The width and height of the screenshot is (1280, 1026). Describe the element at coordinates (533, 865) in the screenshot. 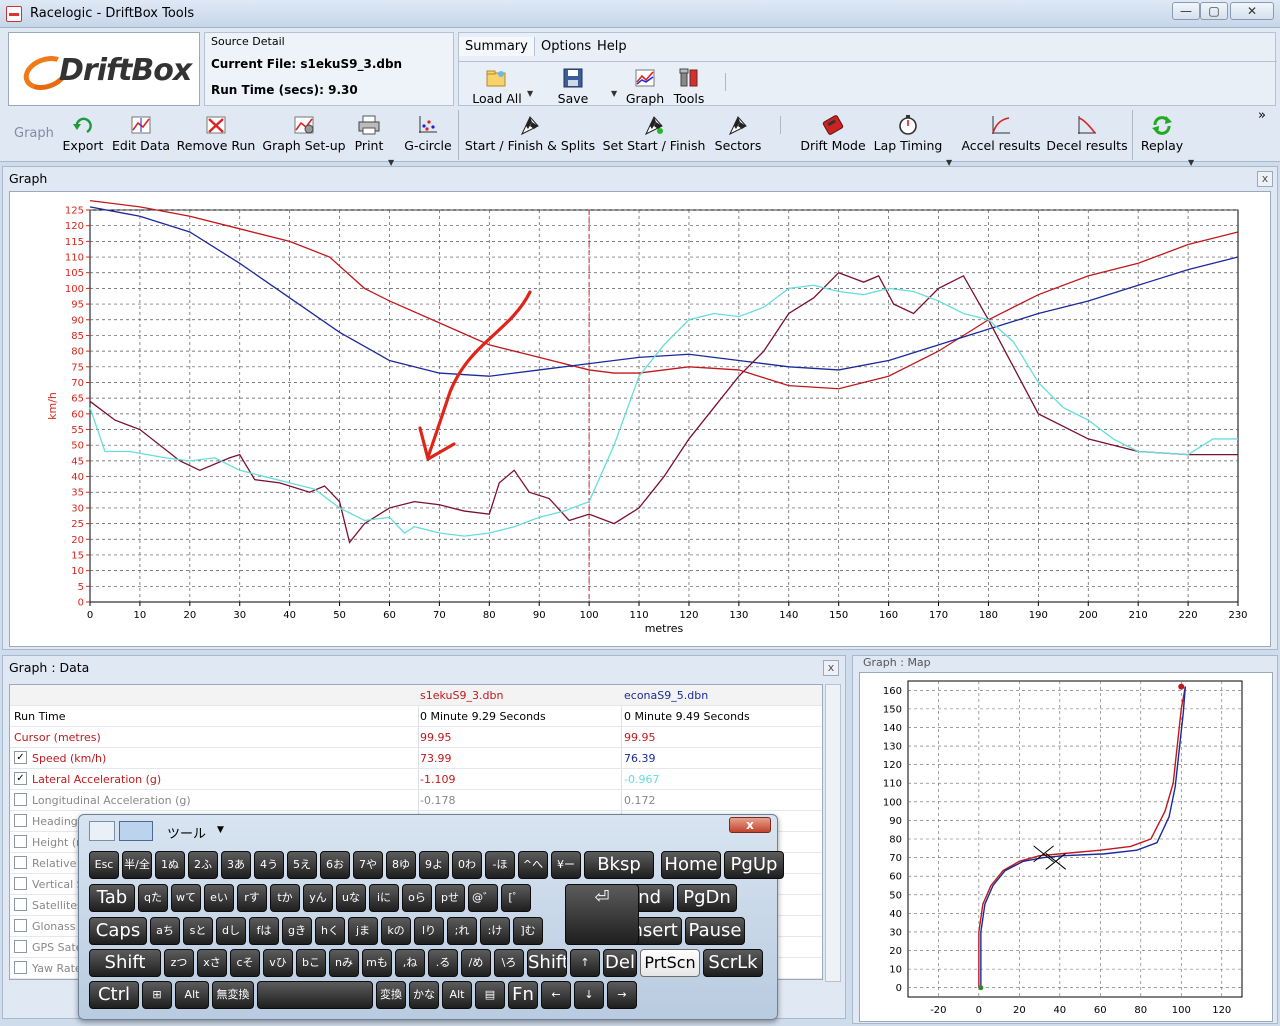

I see `key-1-14: ^へ` at that location.